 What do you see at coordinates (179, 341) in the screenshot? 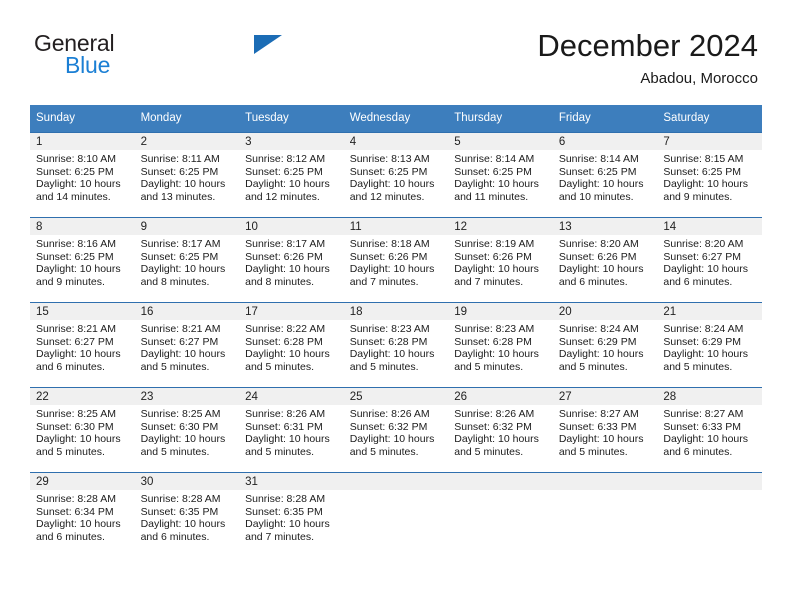
I see `sunset-text: Sunset: 6:27 PM` at bounding box center [179, 341].